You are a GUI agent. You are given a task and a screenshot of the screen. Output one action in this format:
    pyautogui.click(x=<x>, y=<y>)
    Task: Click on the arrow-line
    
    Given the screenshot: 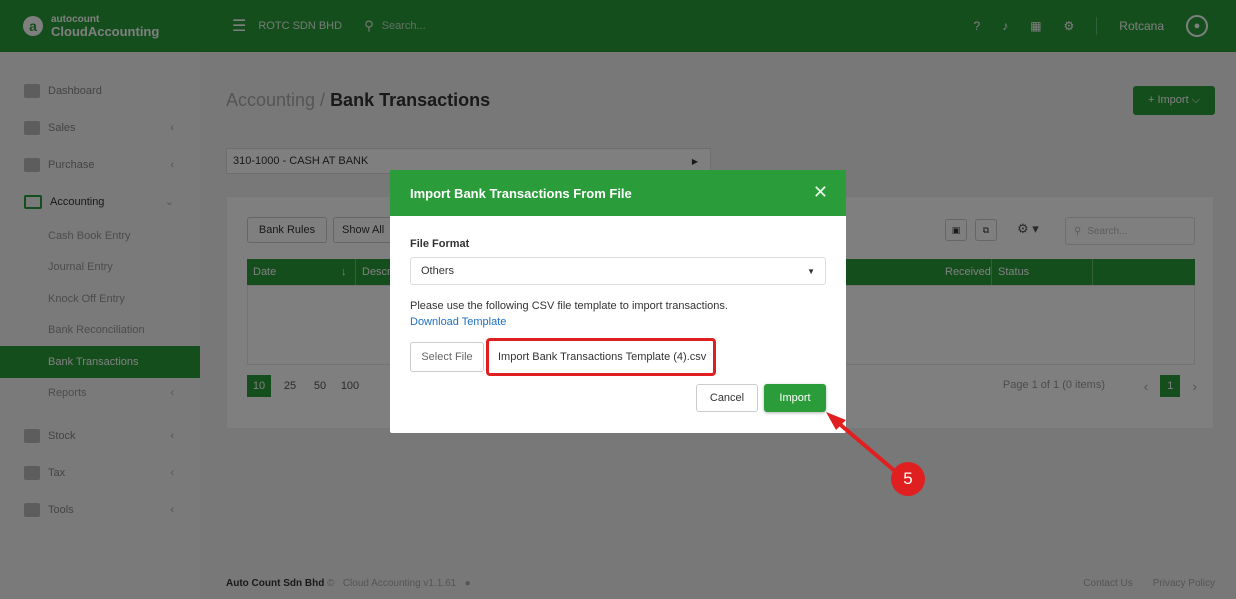 What is the action you would take?
    pyautogui.click(x=866, y=446)
    